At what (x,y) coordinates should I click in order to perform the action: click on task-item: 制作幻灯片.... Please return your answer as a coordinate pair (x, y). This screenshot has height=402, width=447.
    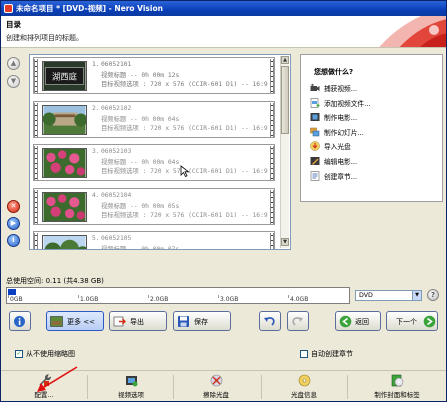
    Looking at the image, I should click on (375, 132).